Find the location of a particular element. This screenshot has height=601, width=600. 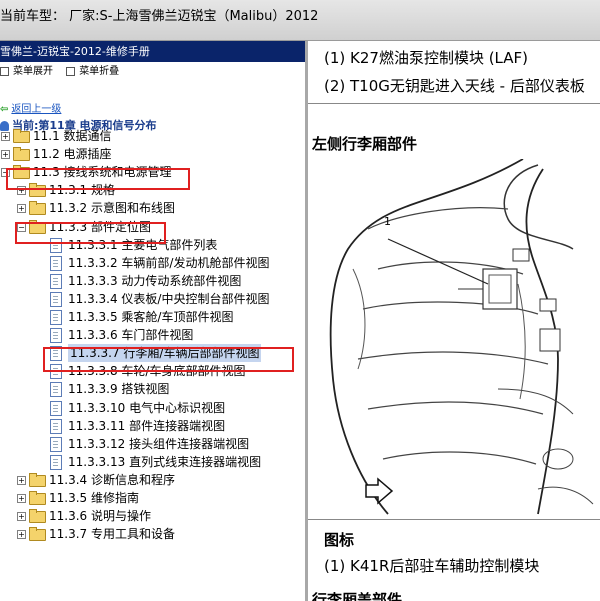

tree-page-item: 11.3.3.4 仪表板/中央控制台部件视图 is located at coordinates (150, 299).